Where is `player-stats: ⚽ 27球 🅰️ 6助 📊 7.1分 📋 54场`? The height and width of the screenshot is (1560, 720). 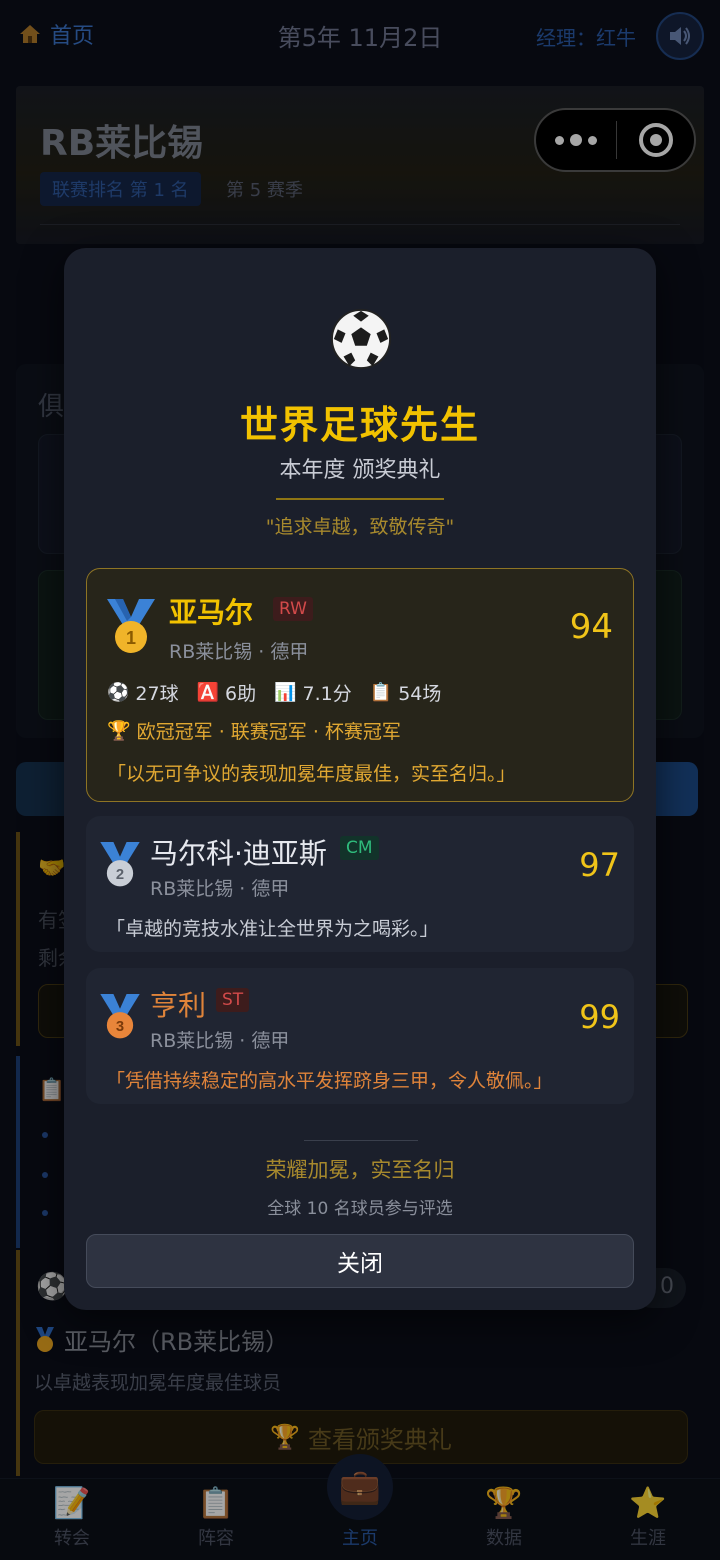
player-stats: ⚽ 27球 🅰️ 6助 📊 7.1分 📋 54场 is located at coordinates (274, 692).